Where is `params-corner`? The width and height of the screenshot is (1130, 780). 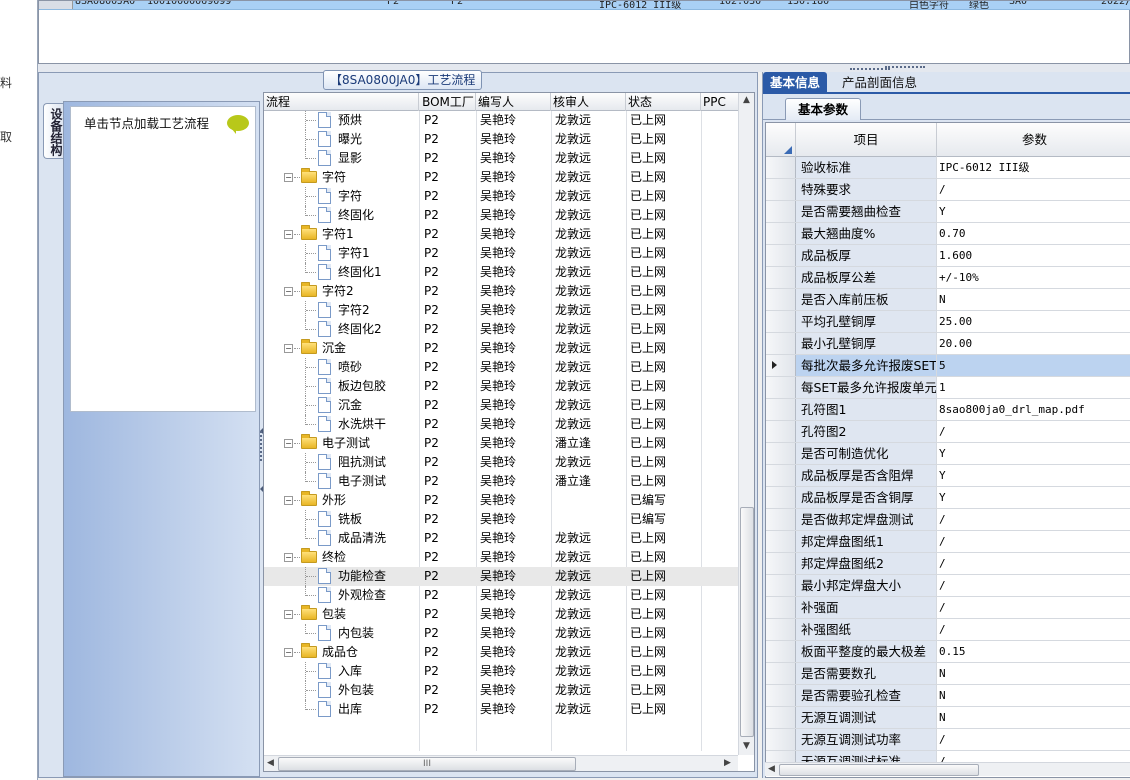
params-corner is located at coordinates (781, 140).